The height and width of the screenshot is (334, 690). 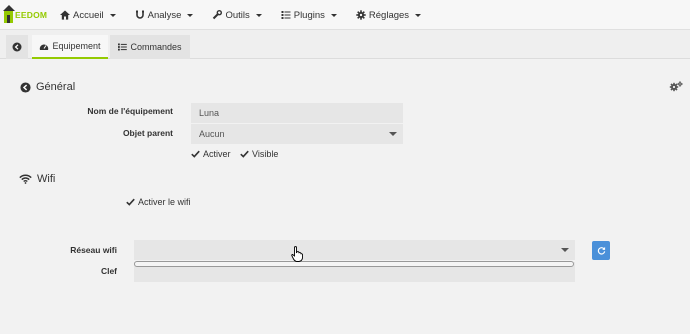 What do you see at coordinates (56, 87) in the screenshot?
I see `general-title: Général` at bounding box center [56, 87].